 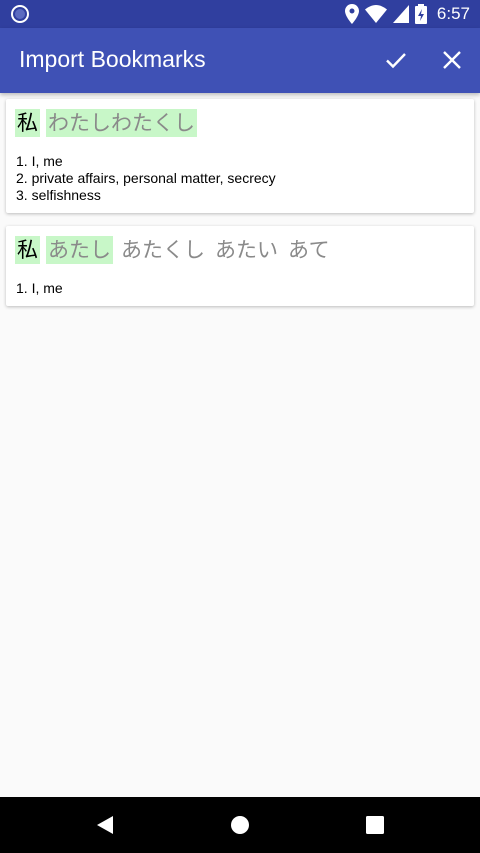 I want to click on status-time: 6:57, so click(x=453, y=13).